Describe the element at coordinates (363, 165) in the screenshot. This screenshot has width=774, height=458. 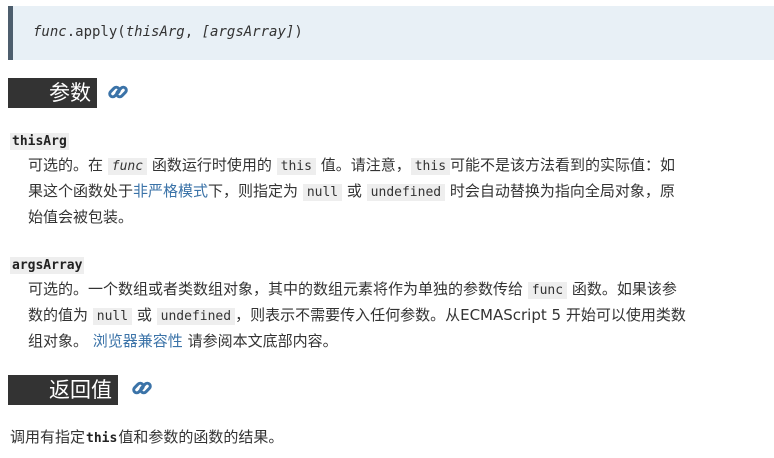
I see `text: 值。请注意，` at that location.